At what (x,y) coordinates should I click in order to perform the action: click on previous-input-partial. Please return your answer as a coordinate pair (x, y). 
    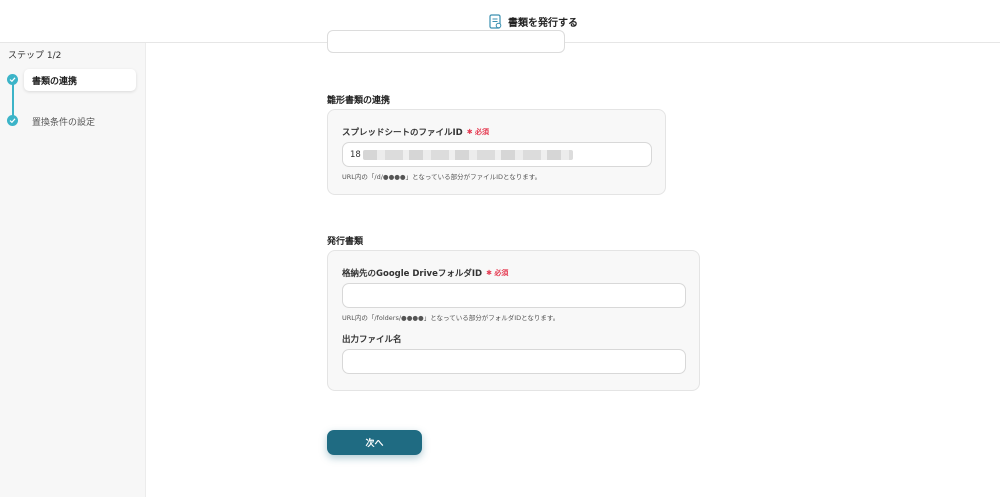
    Looking at the image, I should click on (446, 41).